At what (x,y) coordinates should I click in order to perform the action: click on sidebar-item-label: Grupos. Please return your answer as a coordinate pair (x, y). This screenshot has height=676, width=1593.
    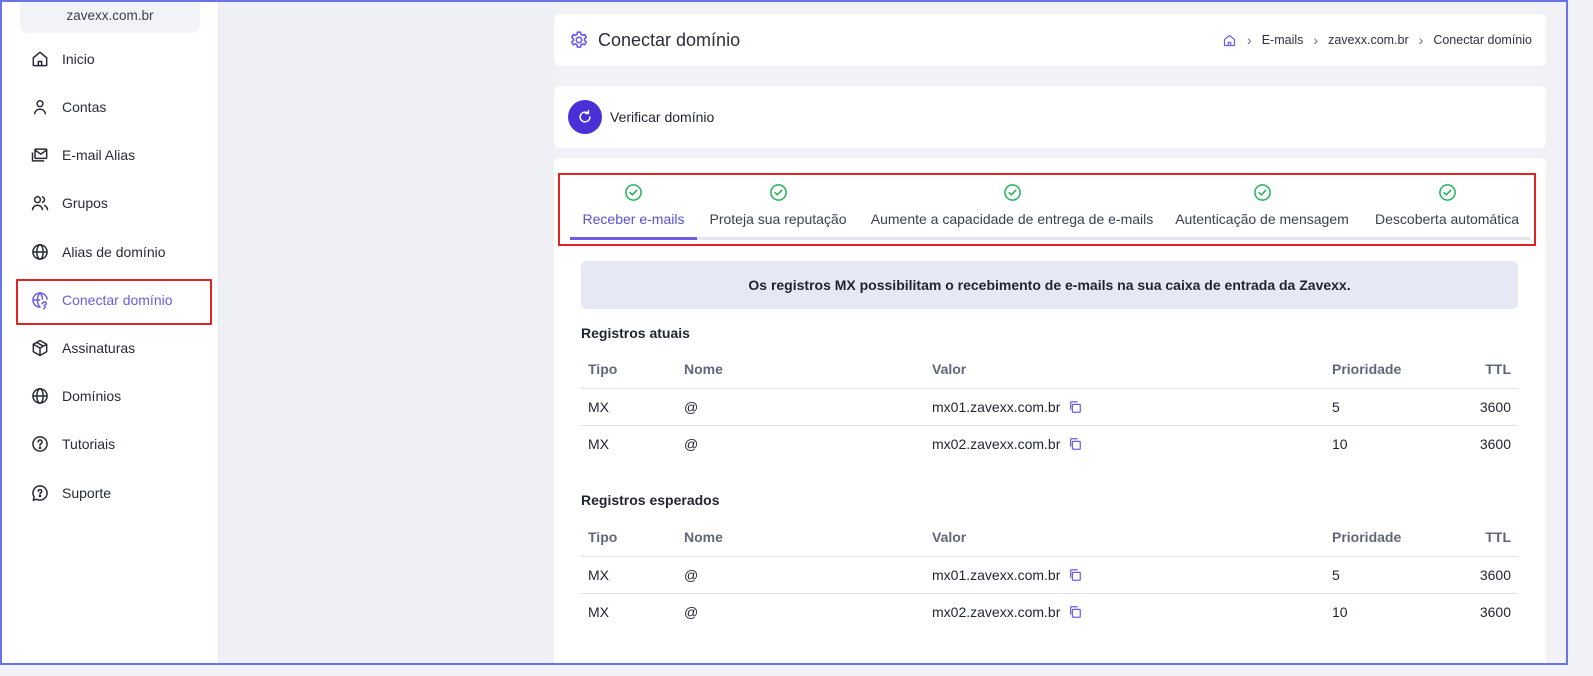
    Looking at the image, I should click on (85, 203).